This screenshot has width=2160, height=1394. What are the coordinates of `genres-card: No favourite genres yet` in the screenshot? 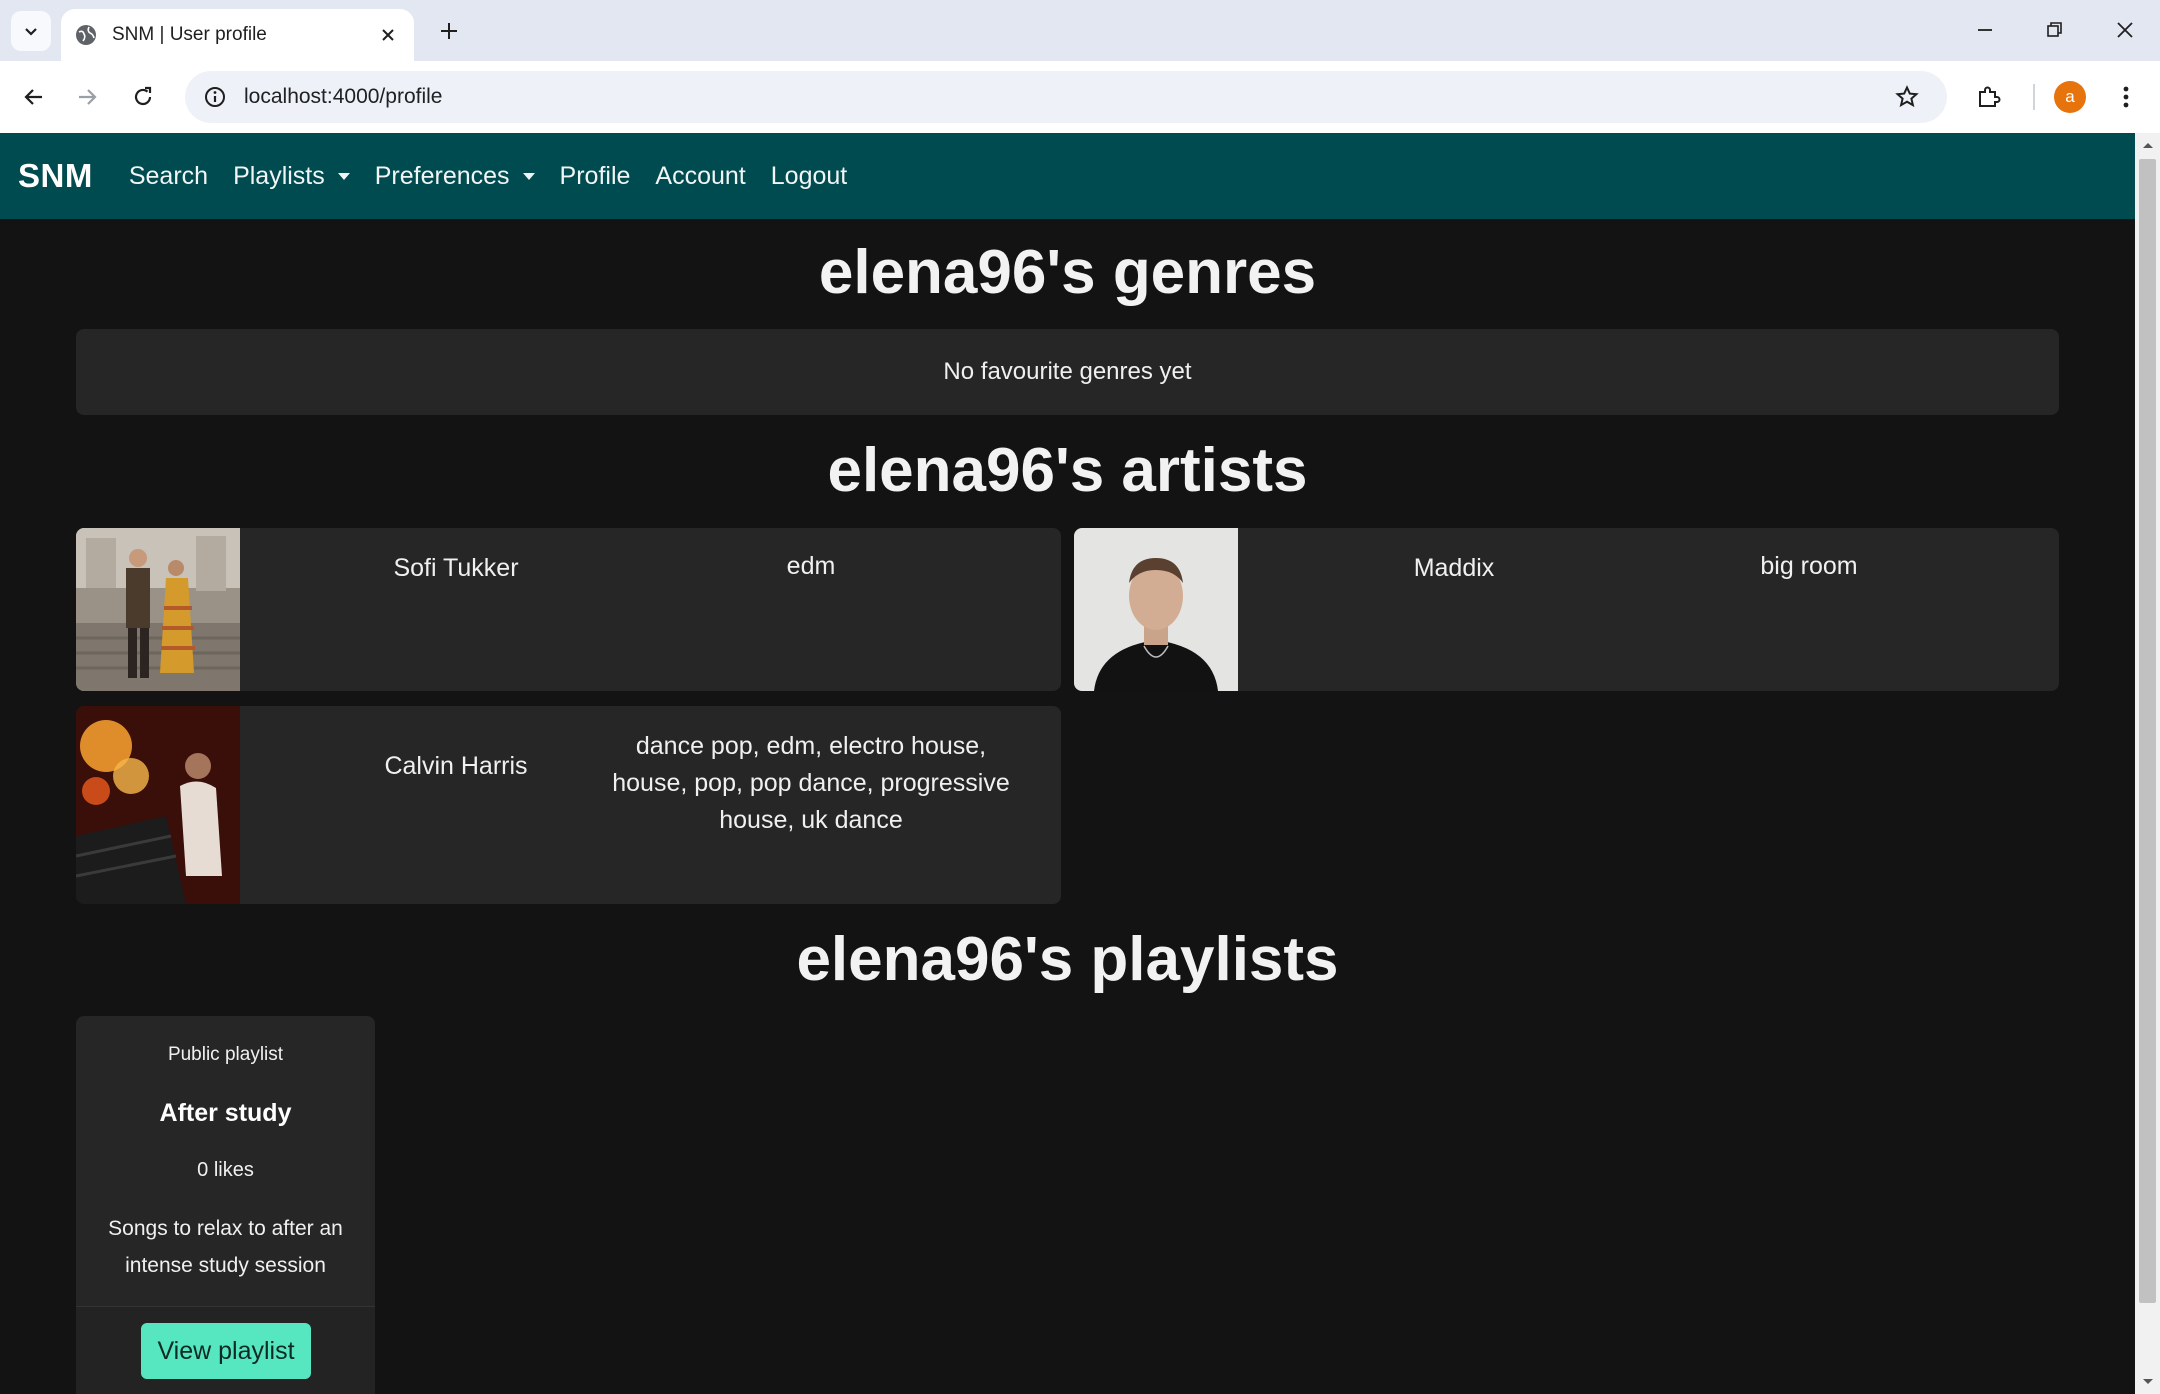 It's located at (1067, 372).